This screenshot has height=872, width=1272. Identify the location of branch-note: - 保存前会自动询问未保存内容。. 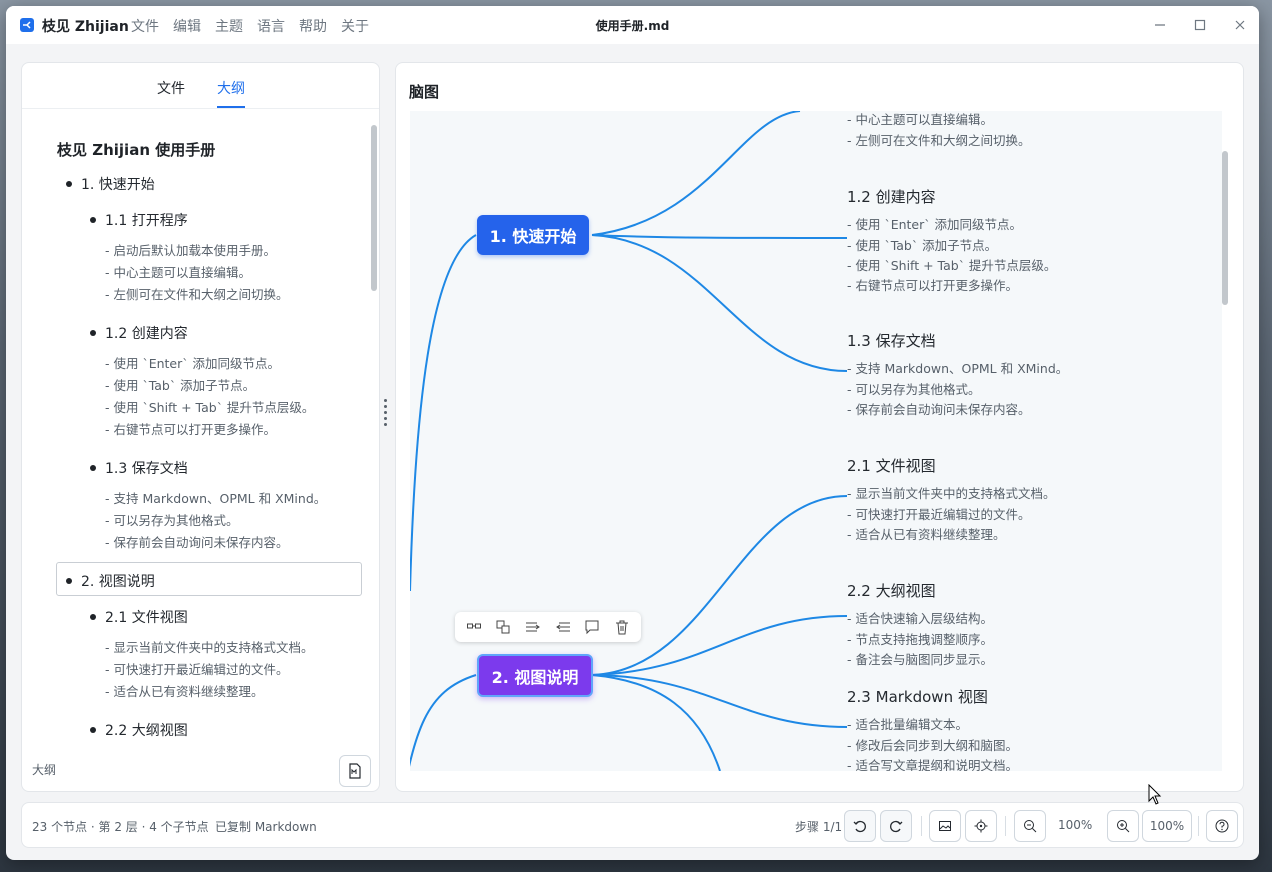
(939, 409).